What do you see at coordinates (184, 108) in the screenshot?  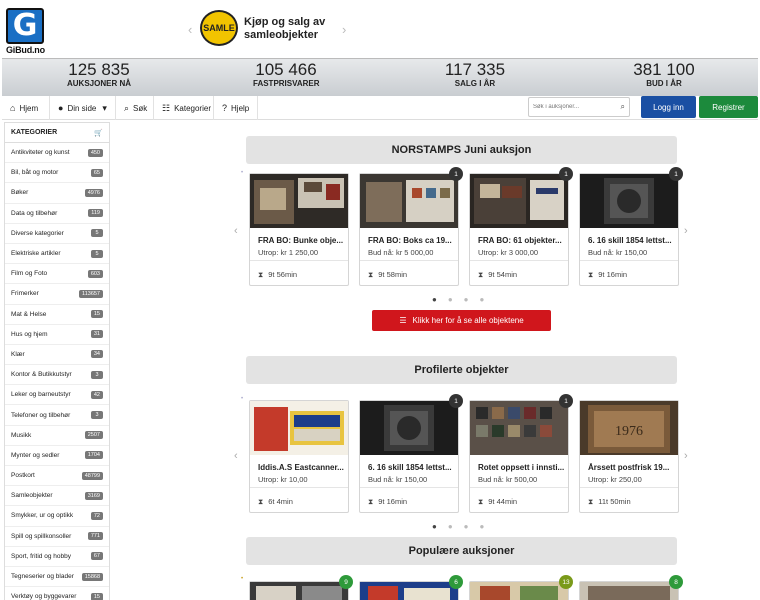 I see `nav-categories: ☷ Kategorier` at bounding box center [184, 108].